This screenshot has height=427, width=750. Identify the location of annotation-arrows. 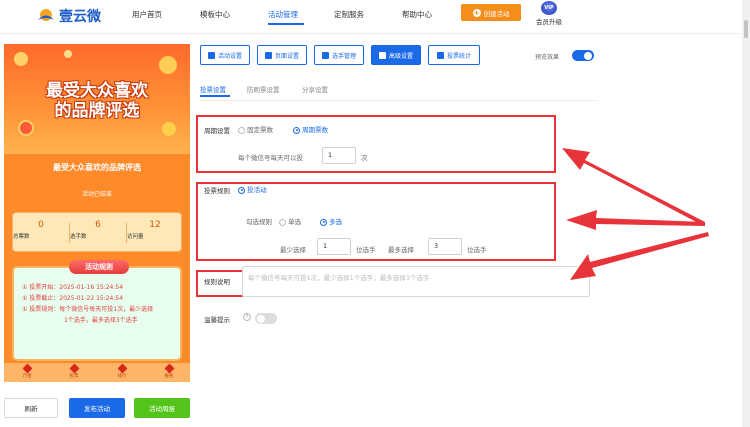
(635, 214).